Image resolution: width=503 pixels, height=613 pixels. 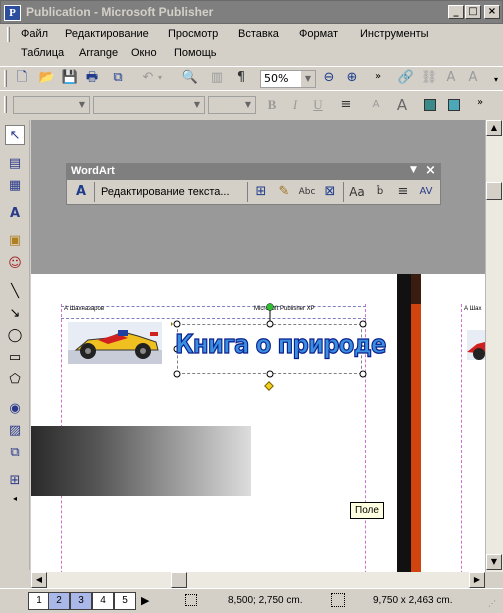 What do you see at coordinates (145, 600) in the screenshot?
I see `next-page-icon: ▶` at bounding box center [145, 600].